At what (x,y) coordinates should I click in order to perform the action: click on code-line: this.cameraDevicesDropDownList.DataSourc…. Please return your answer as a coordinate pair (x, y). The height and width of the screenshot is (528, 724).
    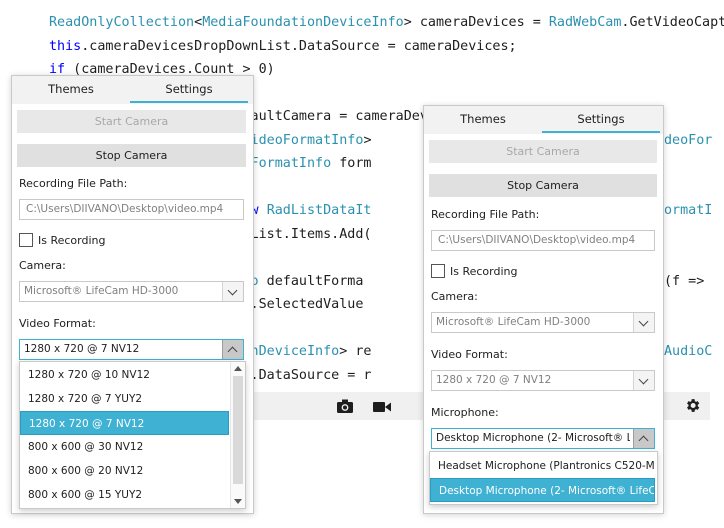
    Looking at the image, I should click on (283, 47).